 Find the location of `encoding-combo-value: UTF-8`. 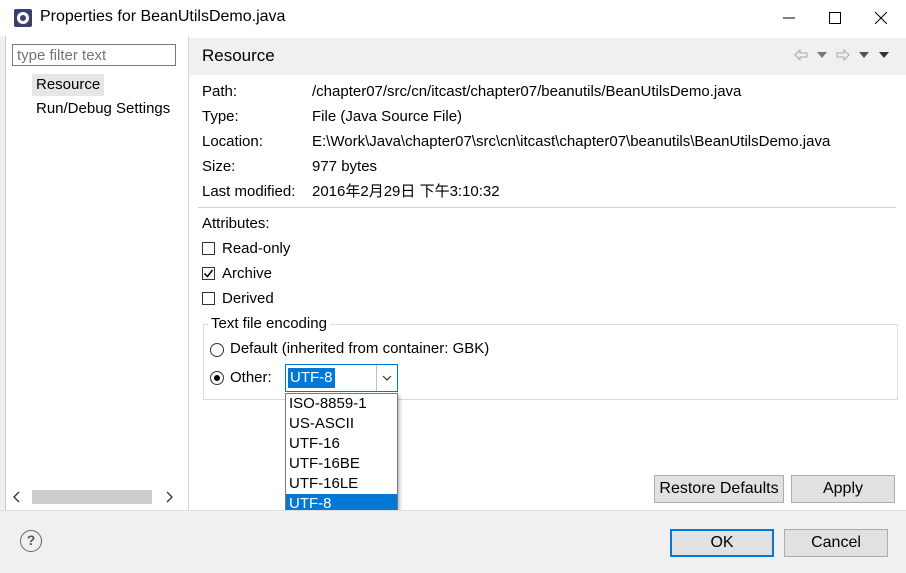

encoding-combo-value: UTF-8 is located at coordinates (311, 378).